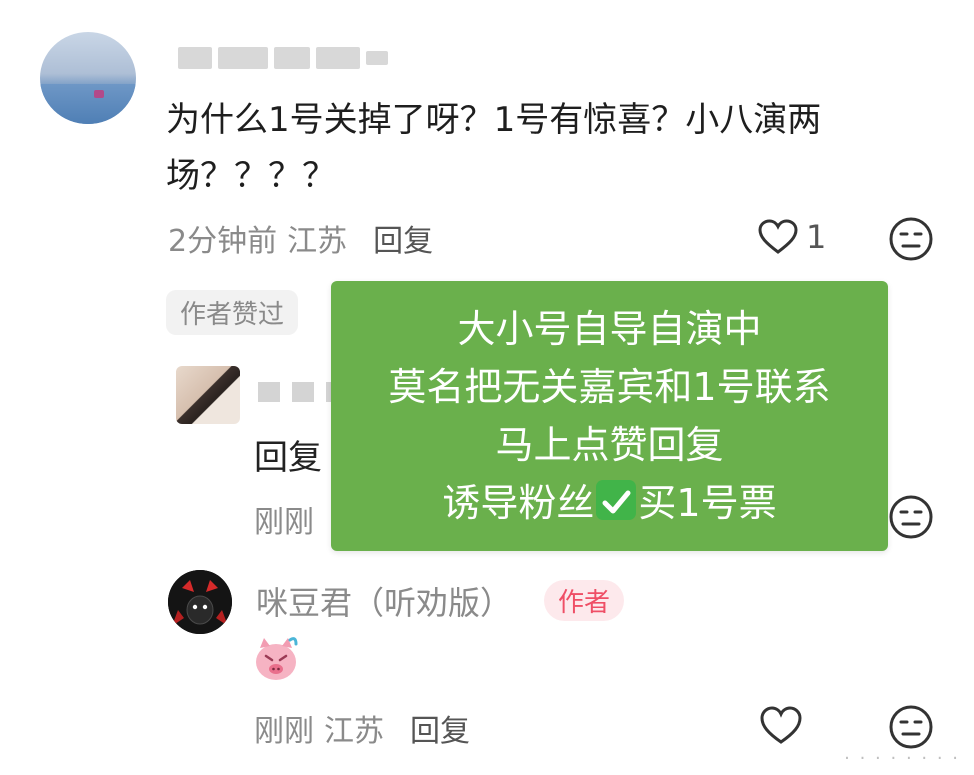 This screenshot has width=974, height=775. I want to click on reply-avatar, so click(208, 395).